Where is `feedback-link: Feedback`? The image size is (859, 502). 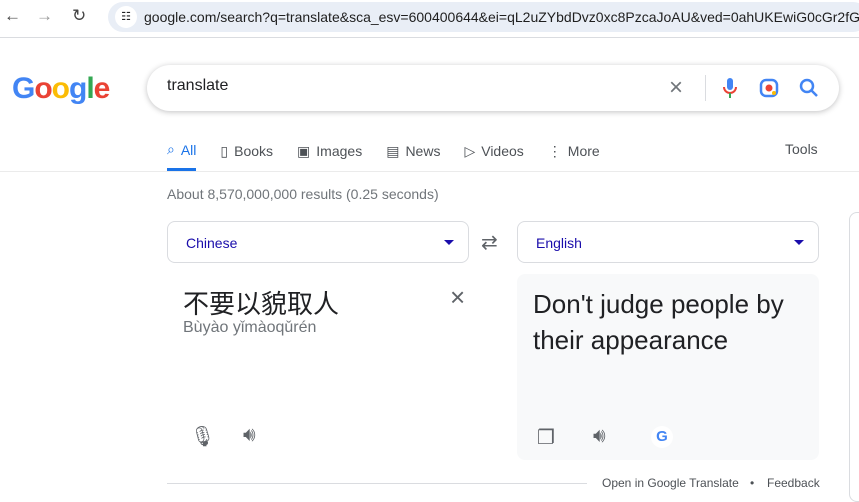 feedback-link: Feedback is located at coordinates (793, 483).